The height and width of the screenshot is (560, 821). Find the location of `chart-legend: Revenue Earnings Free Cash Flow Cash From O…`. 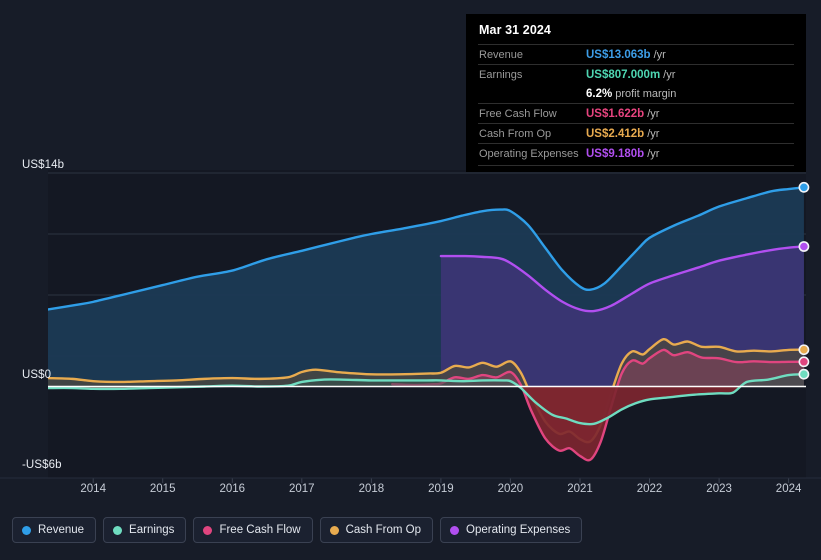

chart-legend: Revenue Earnings Free Cash Flow Cash From O… is located at coordinates (297, 530).